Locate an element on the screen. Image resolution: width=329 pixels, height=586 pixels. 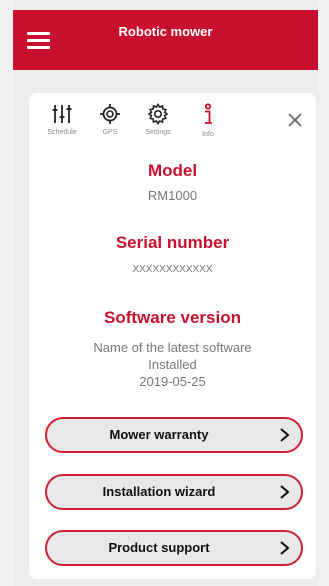
installation-wizard-button: Installation wizard is located at coordinates (174, 492).